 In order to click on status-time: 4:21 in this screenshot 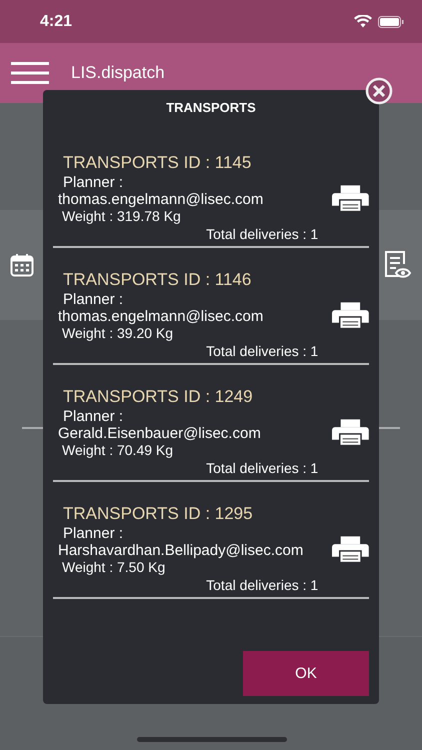, I will do `click(56, 21)`.